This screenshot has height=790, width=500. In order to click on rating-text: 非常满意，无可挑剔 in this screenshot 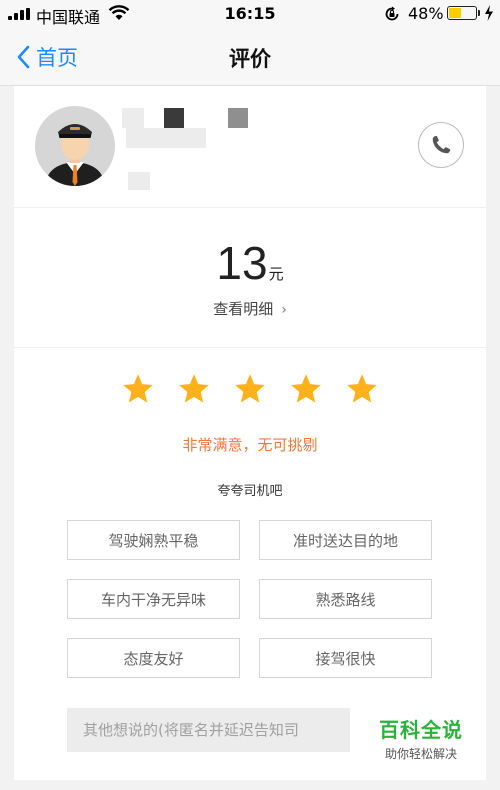, I will do `click(250, 445)`.